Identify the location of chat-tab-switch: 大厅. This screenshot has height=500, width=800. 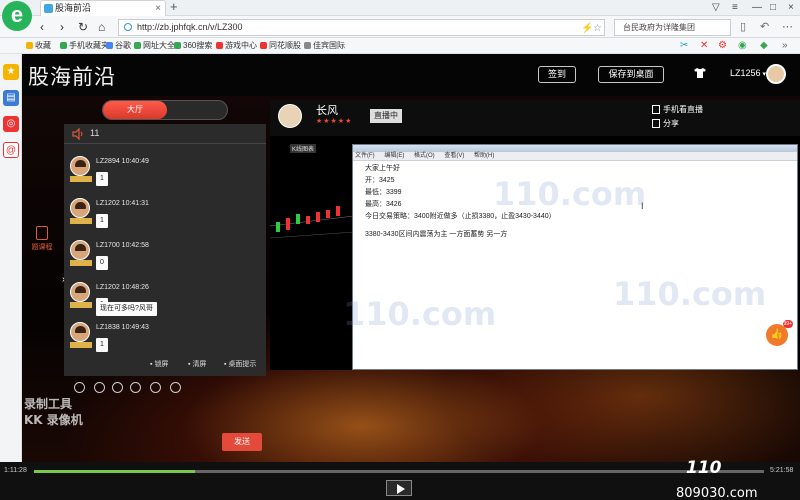
(165, 110).